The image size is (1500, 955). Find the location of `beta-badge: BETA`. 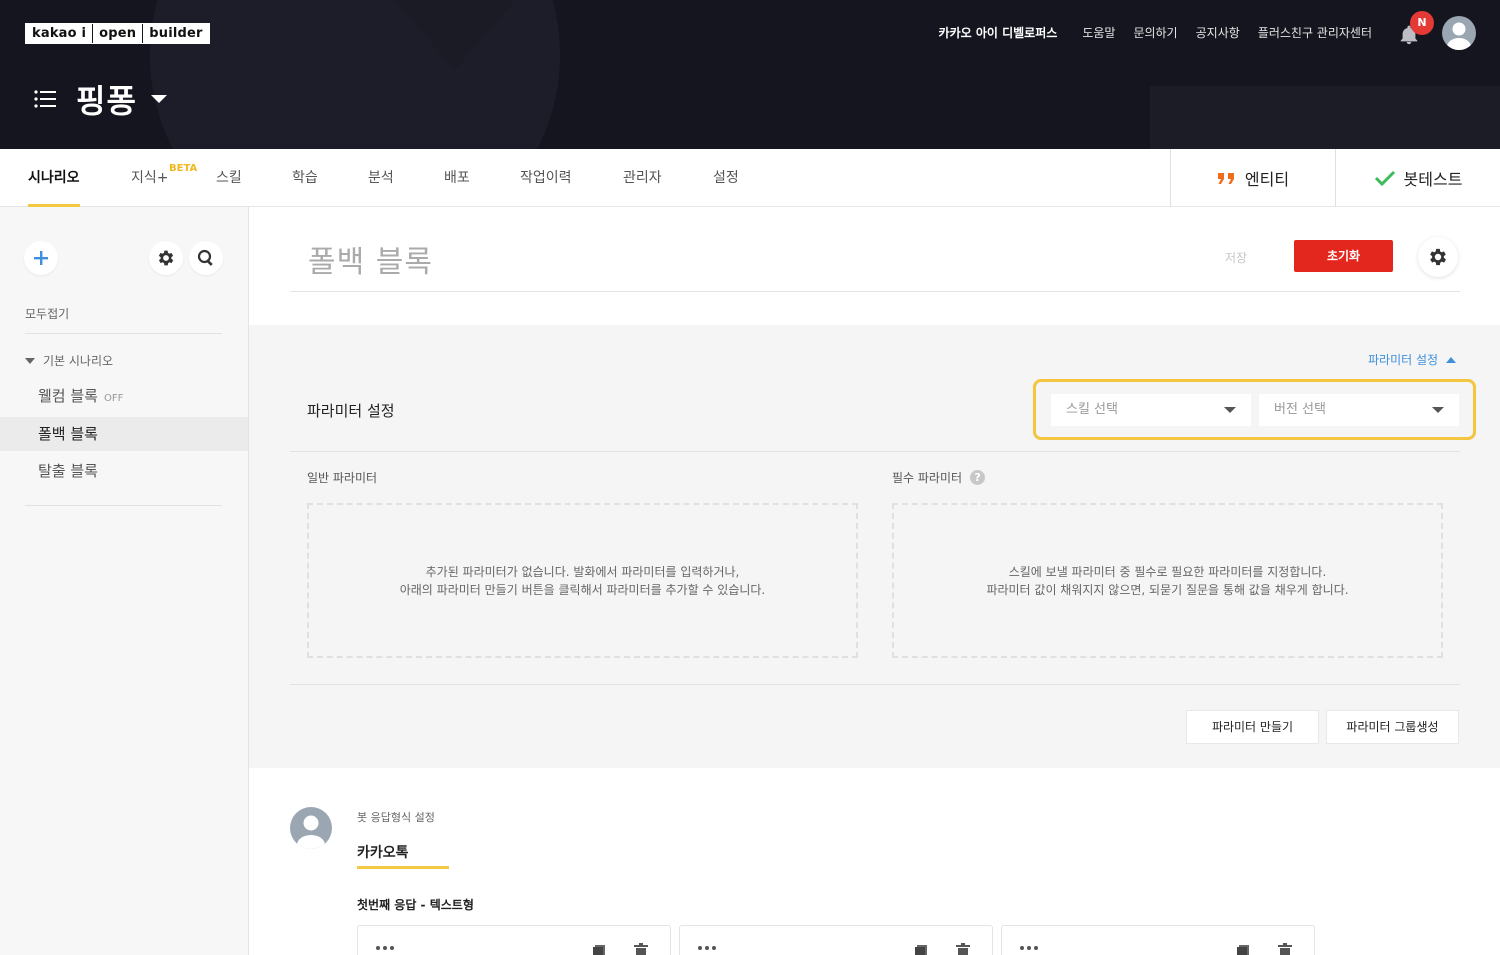

beta-badge: BETA is located at coordinates (183, 168).